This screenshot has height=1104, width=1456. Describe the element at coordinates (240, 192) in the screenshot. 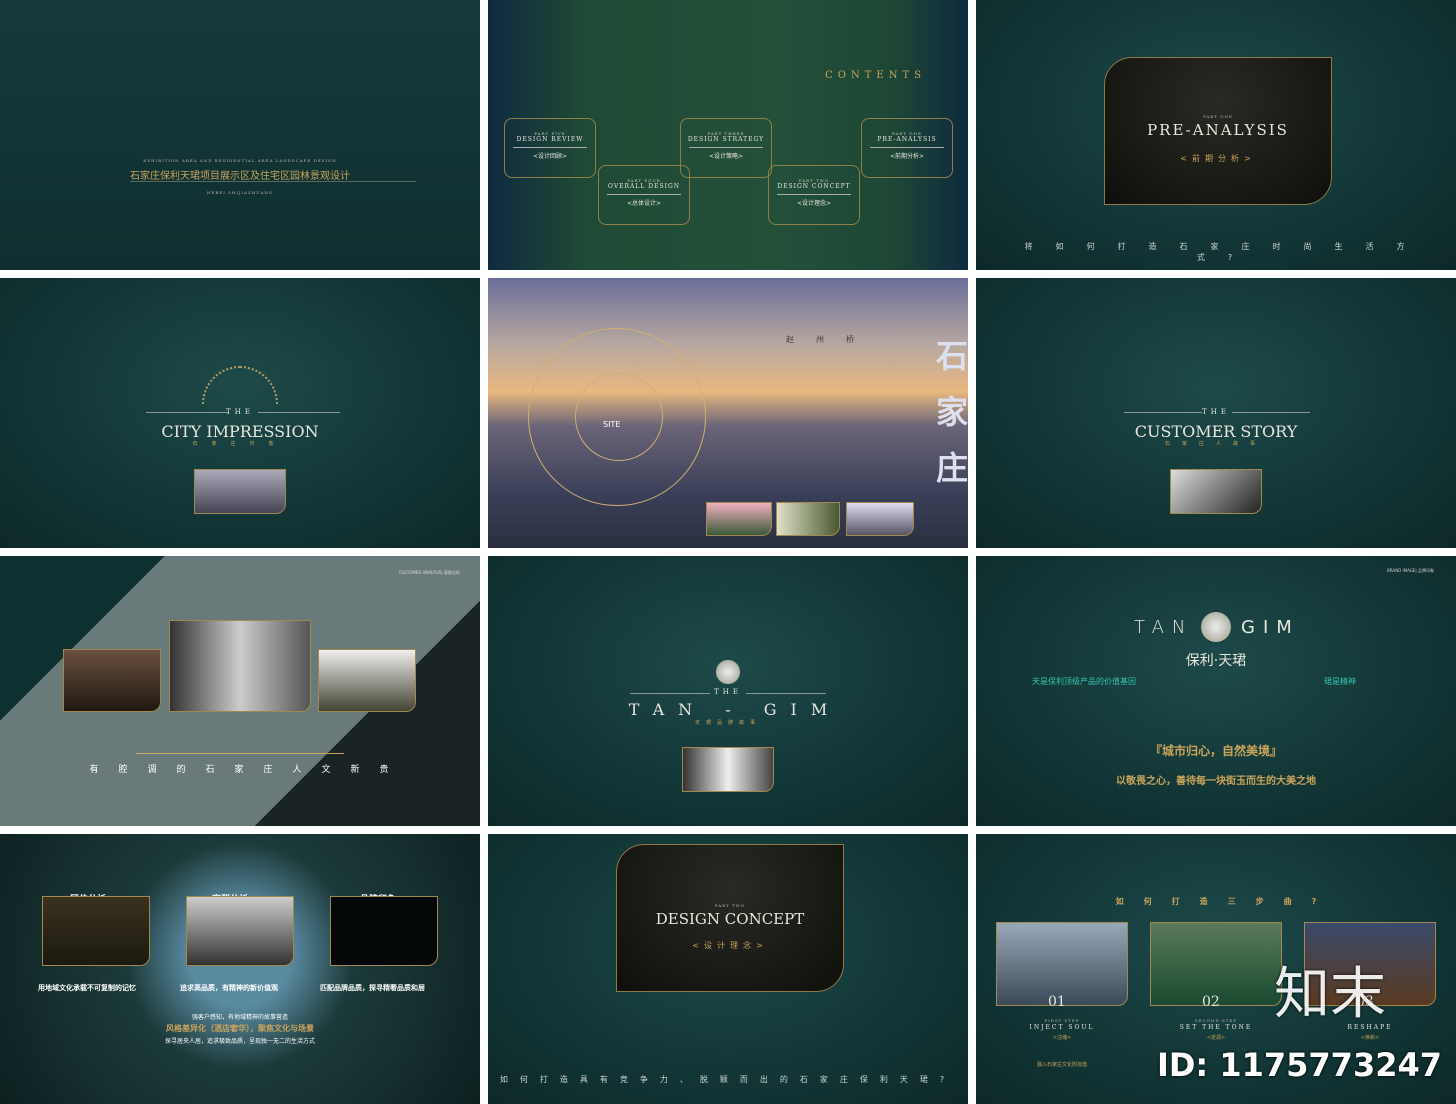

I see `cover-sub: HEBEI SHIJIAZHUANG` at that location.